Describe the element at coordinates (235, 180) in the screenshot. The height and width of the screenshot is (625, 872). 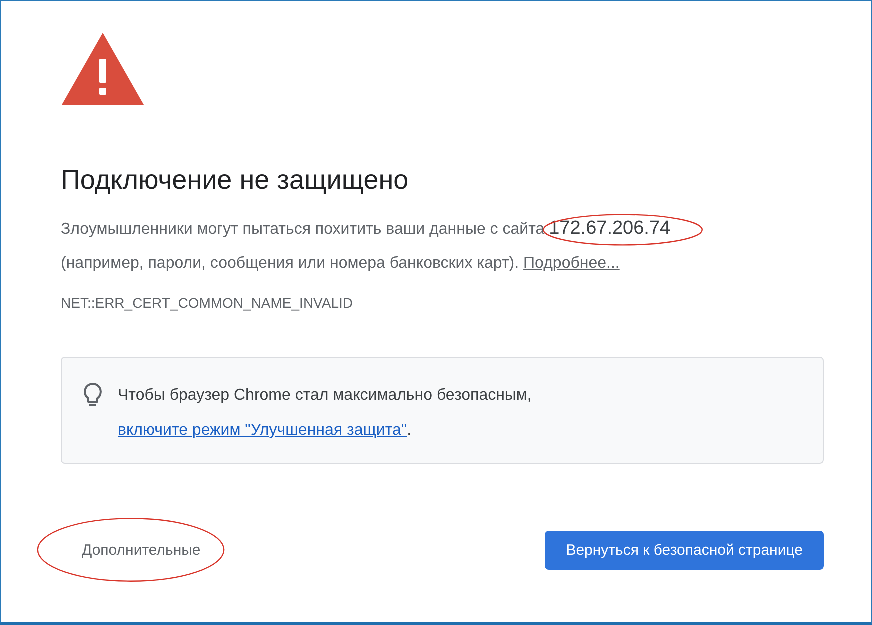
I see `page-title: Подключение не защищено` at that location.